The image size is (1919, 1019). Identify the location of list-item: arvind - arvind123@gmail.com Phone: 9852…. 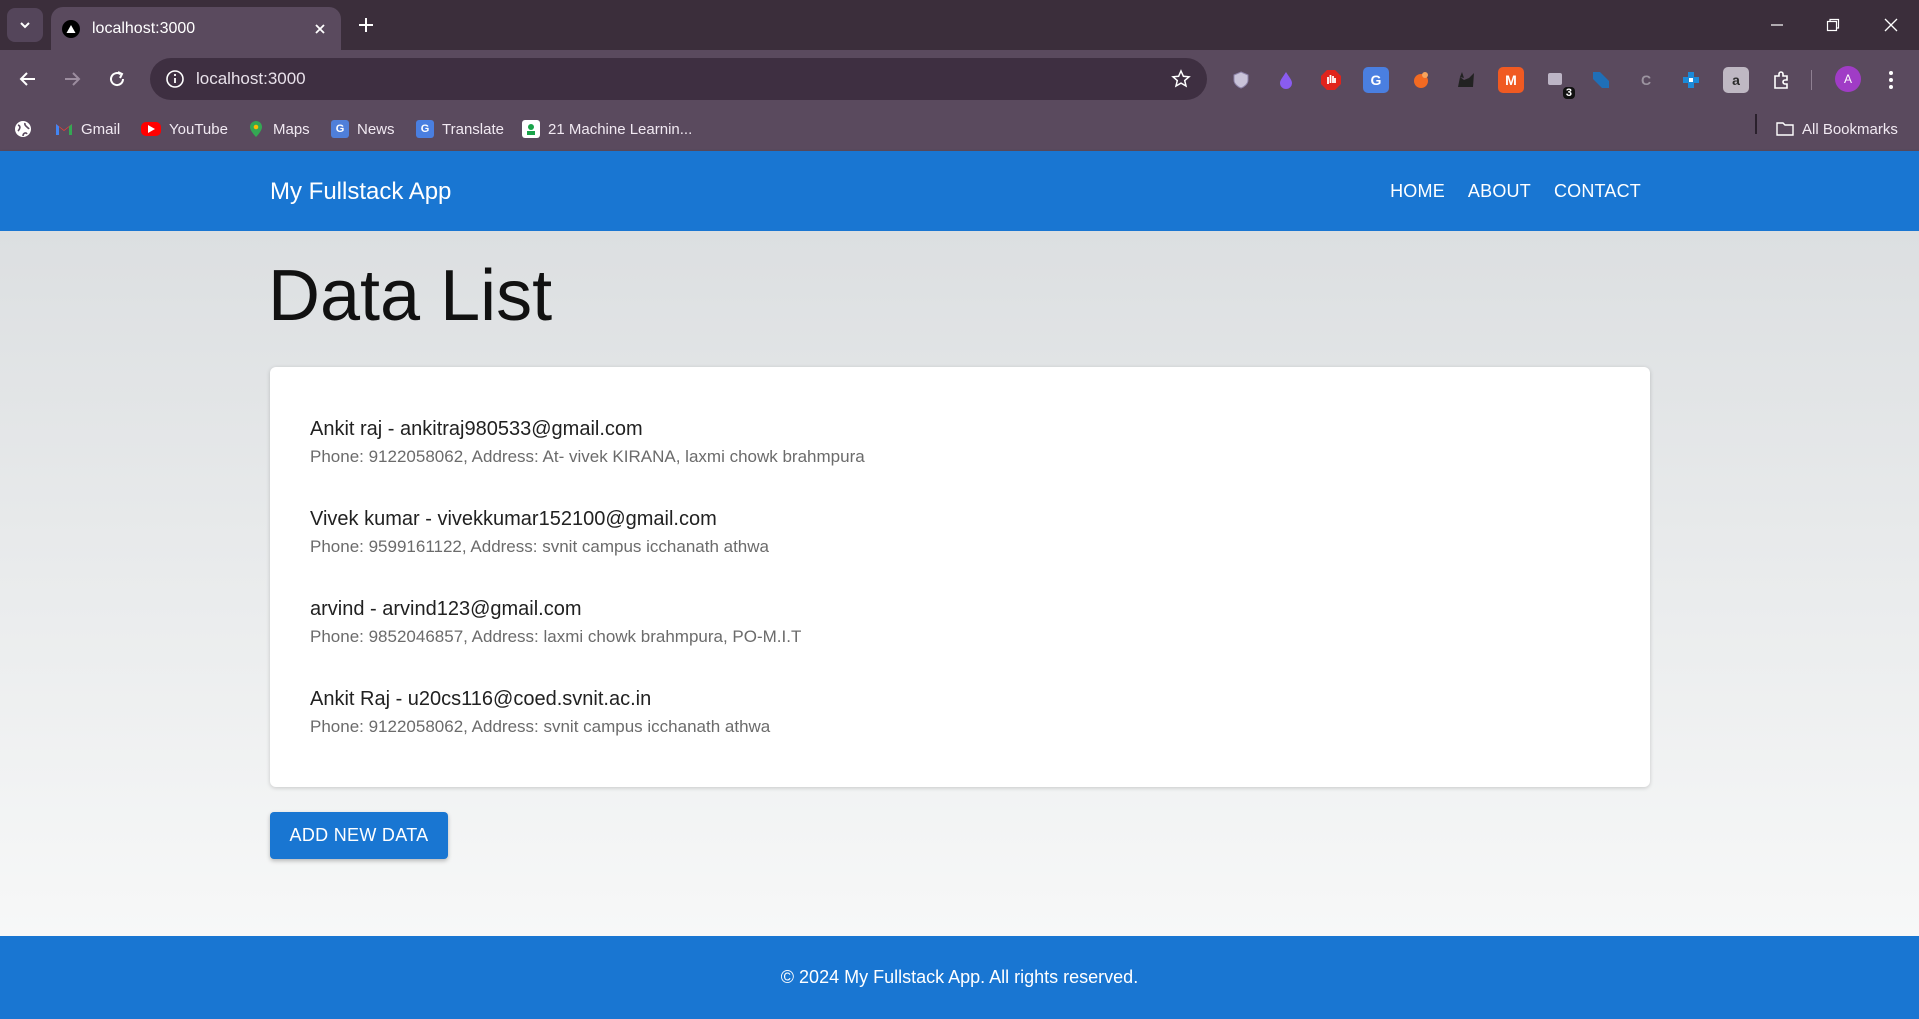
(960, 622).